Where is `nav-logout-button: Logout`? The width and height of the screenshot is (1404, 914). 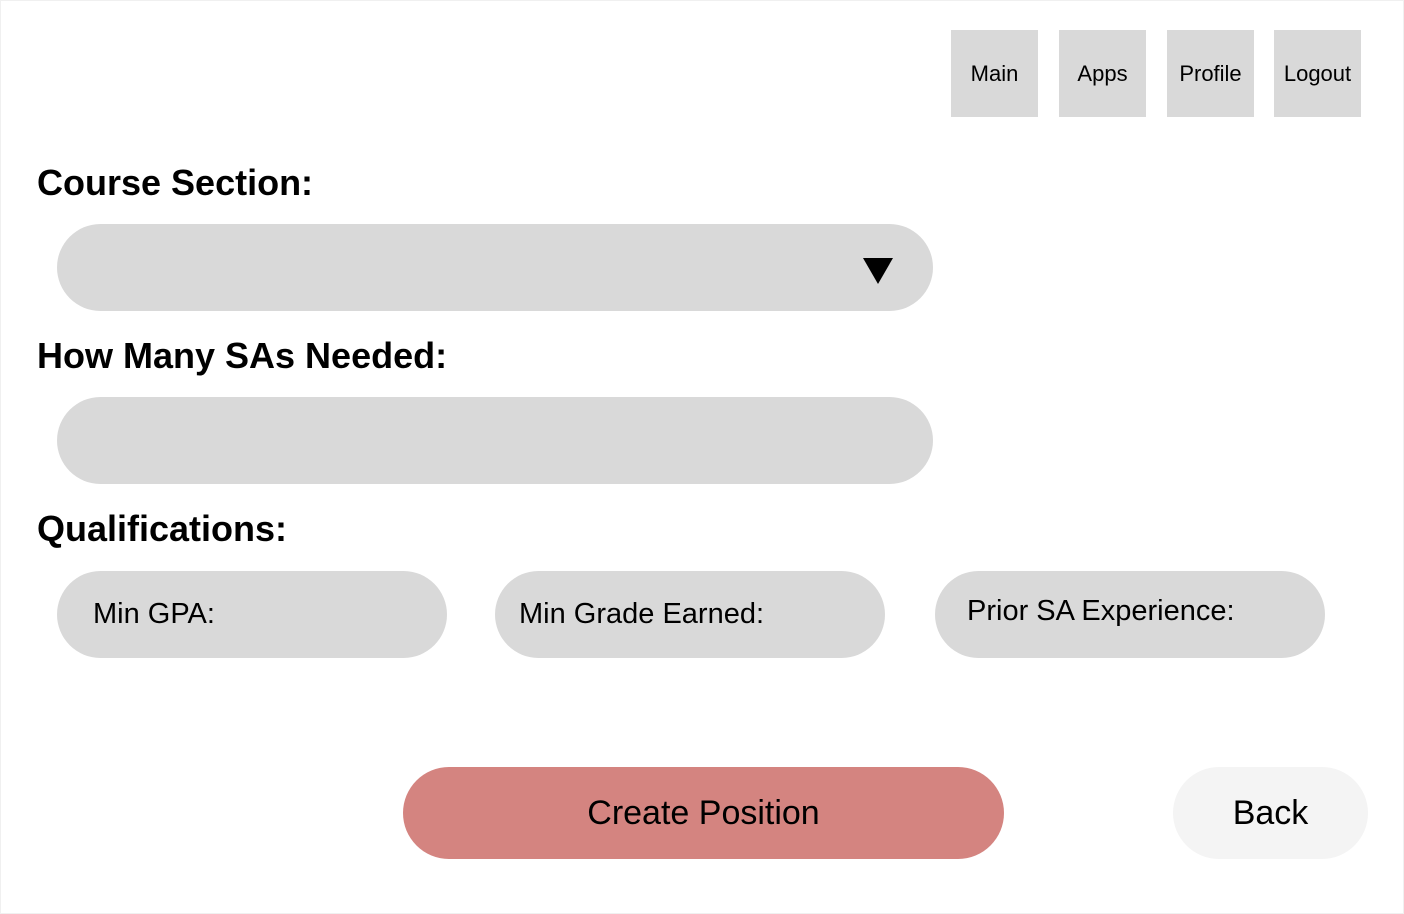 nav-logout-button: Logout is located at coordinates (1317, 73).